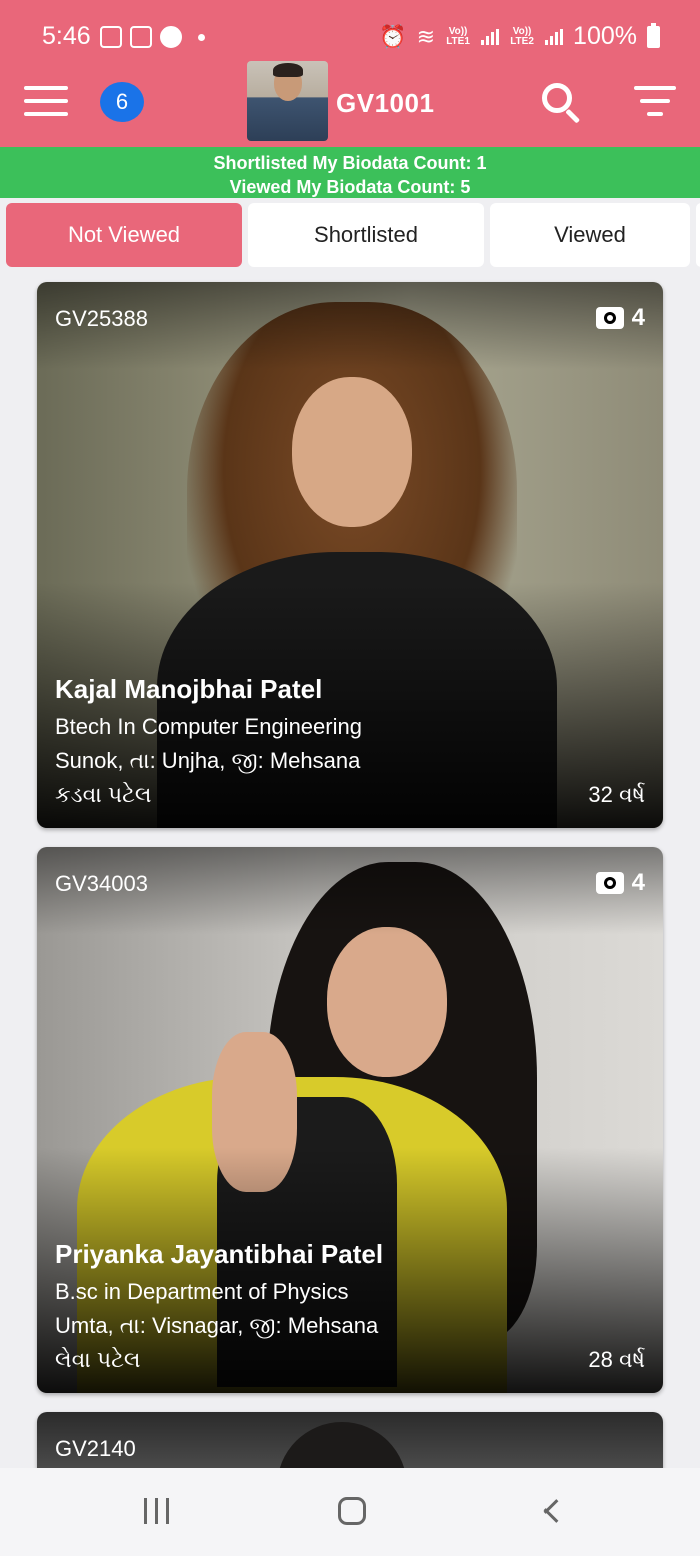  I want to click on status-time: 5:46, so click(66, 36).